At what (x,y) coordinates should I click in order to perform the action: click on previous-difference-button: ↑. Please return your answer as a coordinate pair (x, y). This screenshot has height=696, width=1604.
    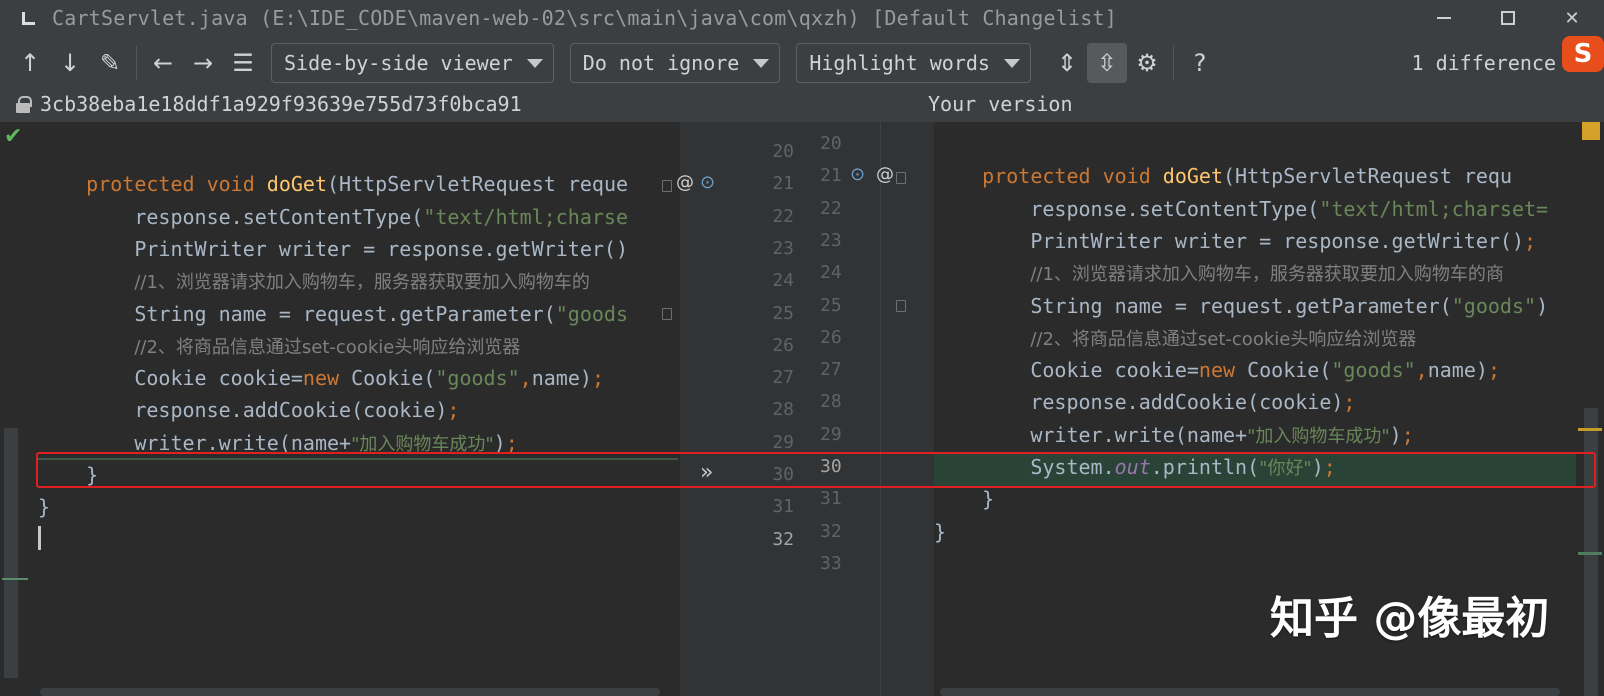
    Looking at the image, I should click on (30, 63).